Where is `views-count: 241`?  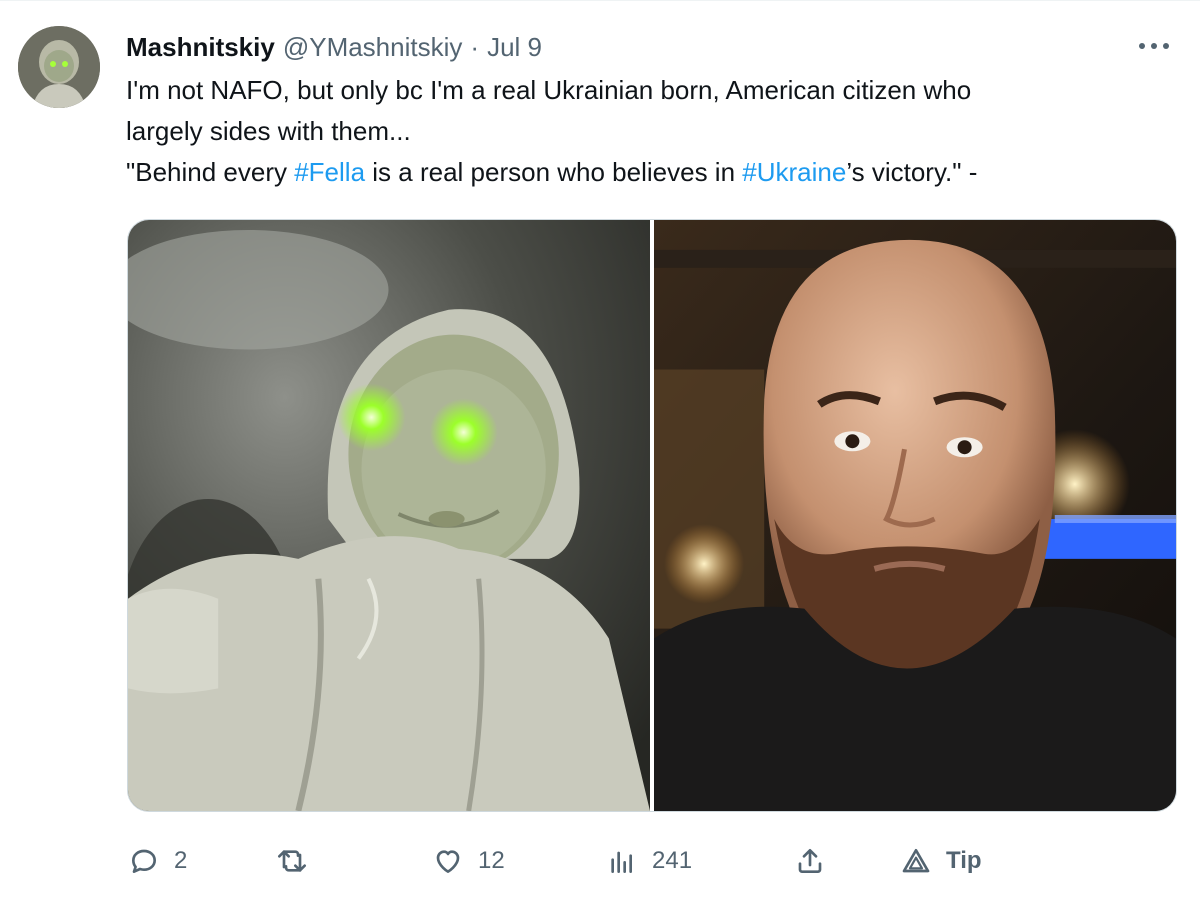 views-count: 241 is located at coordinates (672, 860).